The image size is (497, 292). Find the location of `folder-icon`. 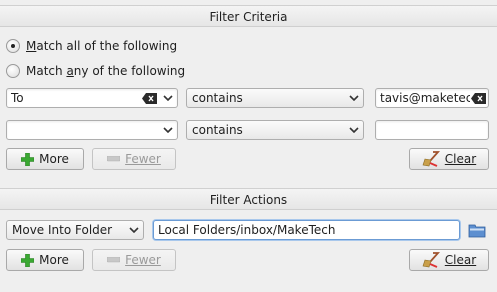

folder-icon is located at coordinates (477, 231).